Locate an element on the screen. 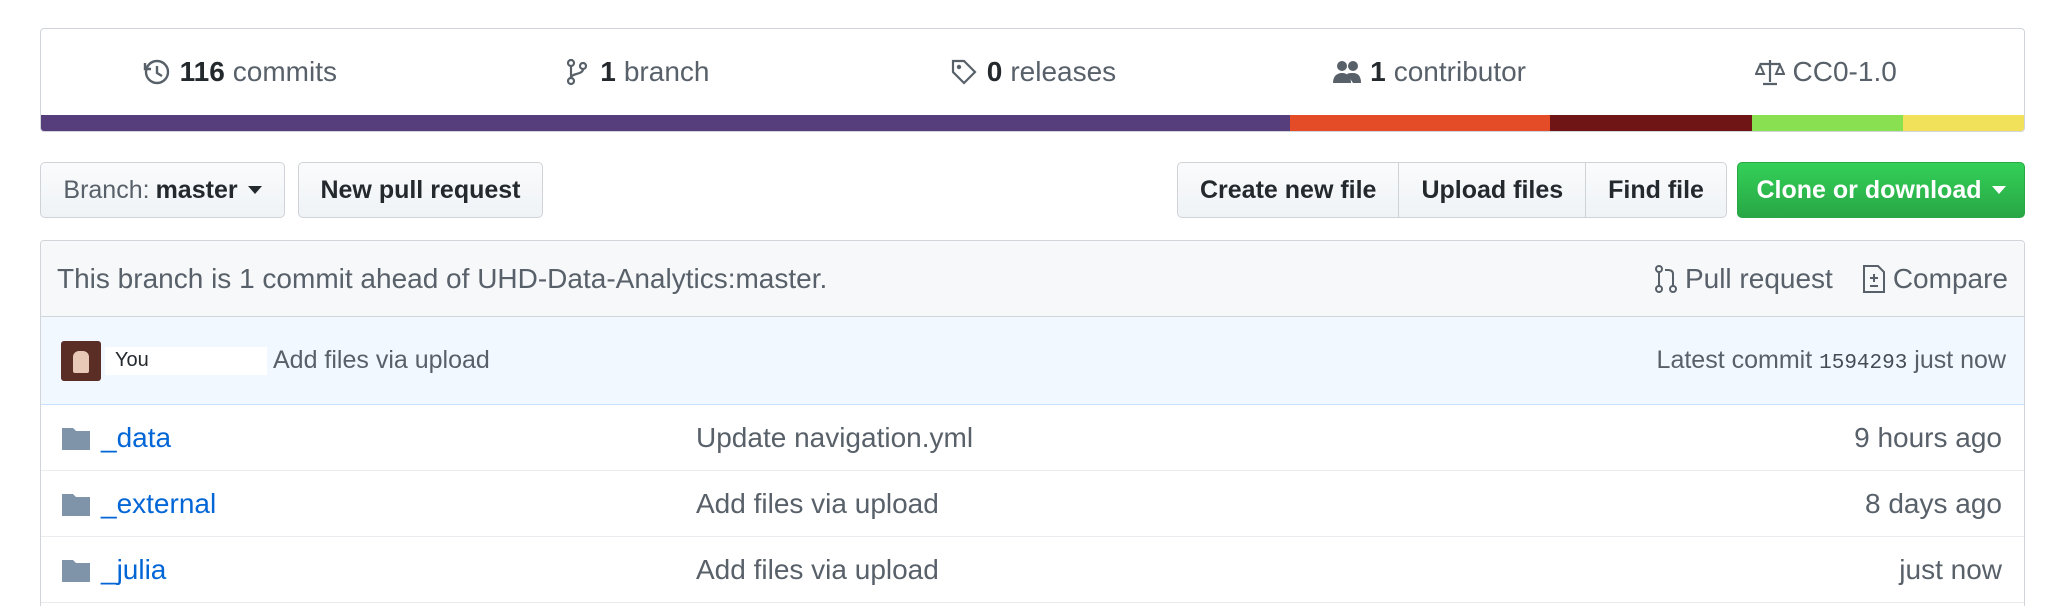 Image resolution: width=2060 pixels, height=606 pixels. tag-icon is located at coordinates (964, 72).